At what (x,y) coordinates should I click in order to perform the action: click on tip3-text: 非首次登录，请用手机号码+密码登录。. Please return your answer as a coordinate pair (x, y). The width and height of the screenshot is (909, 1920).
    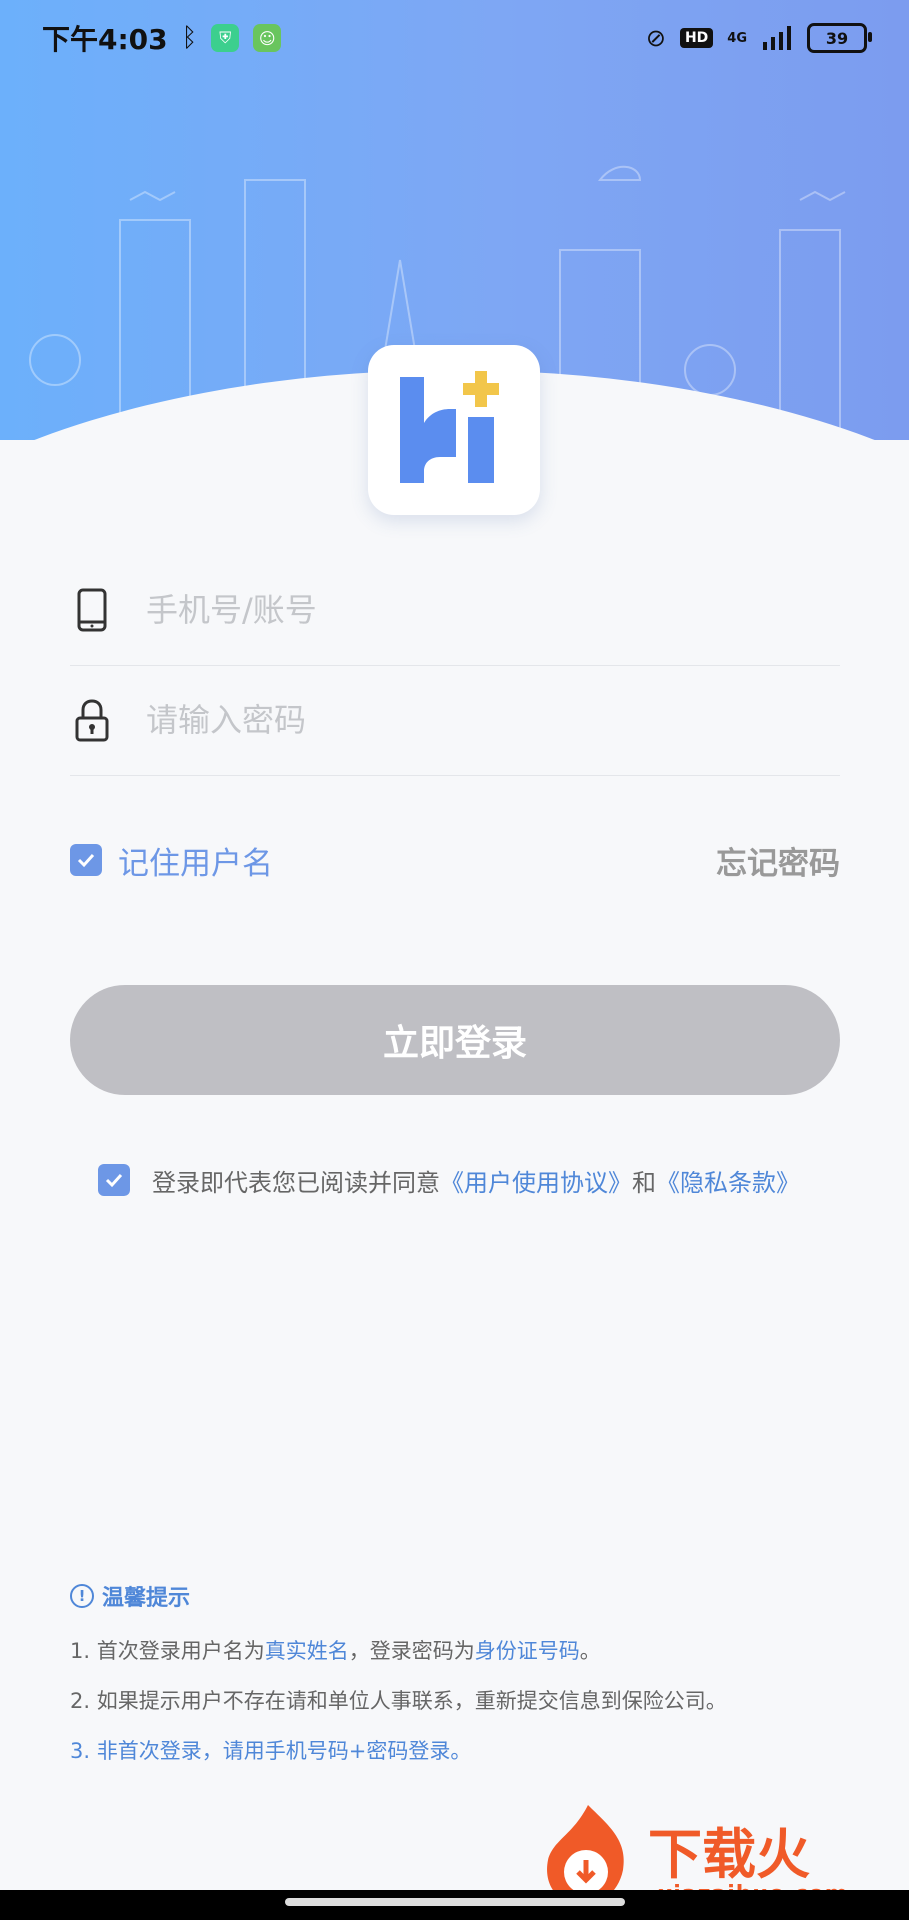
    Looking at the image, I should click on (284, 1751).